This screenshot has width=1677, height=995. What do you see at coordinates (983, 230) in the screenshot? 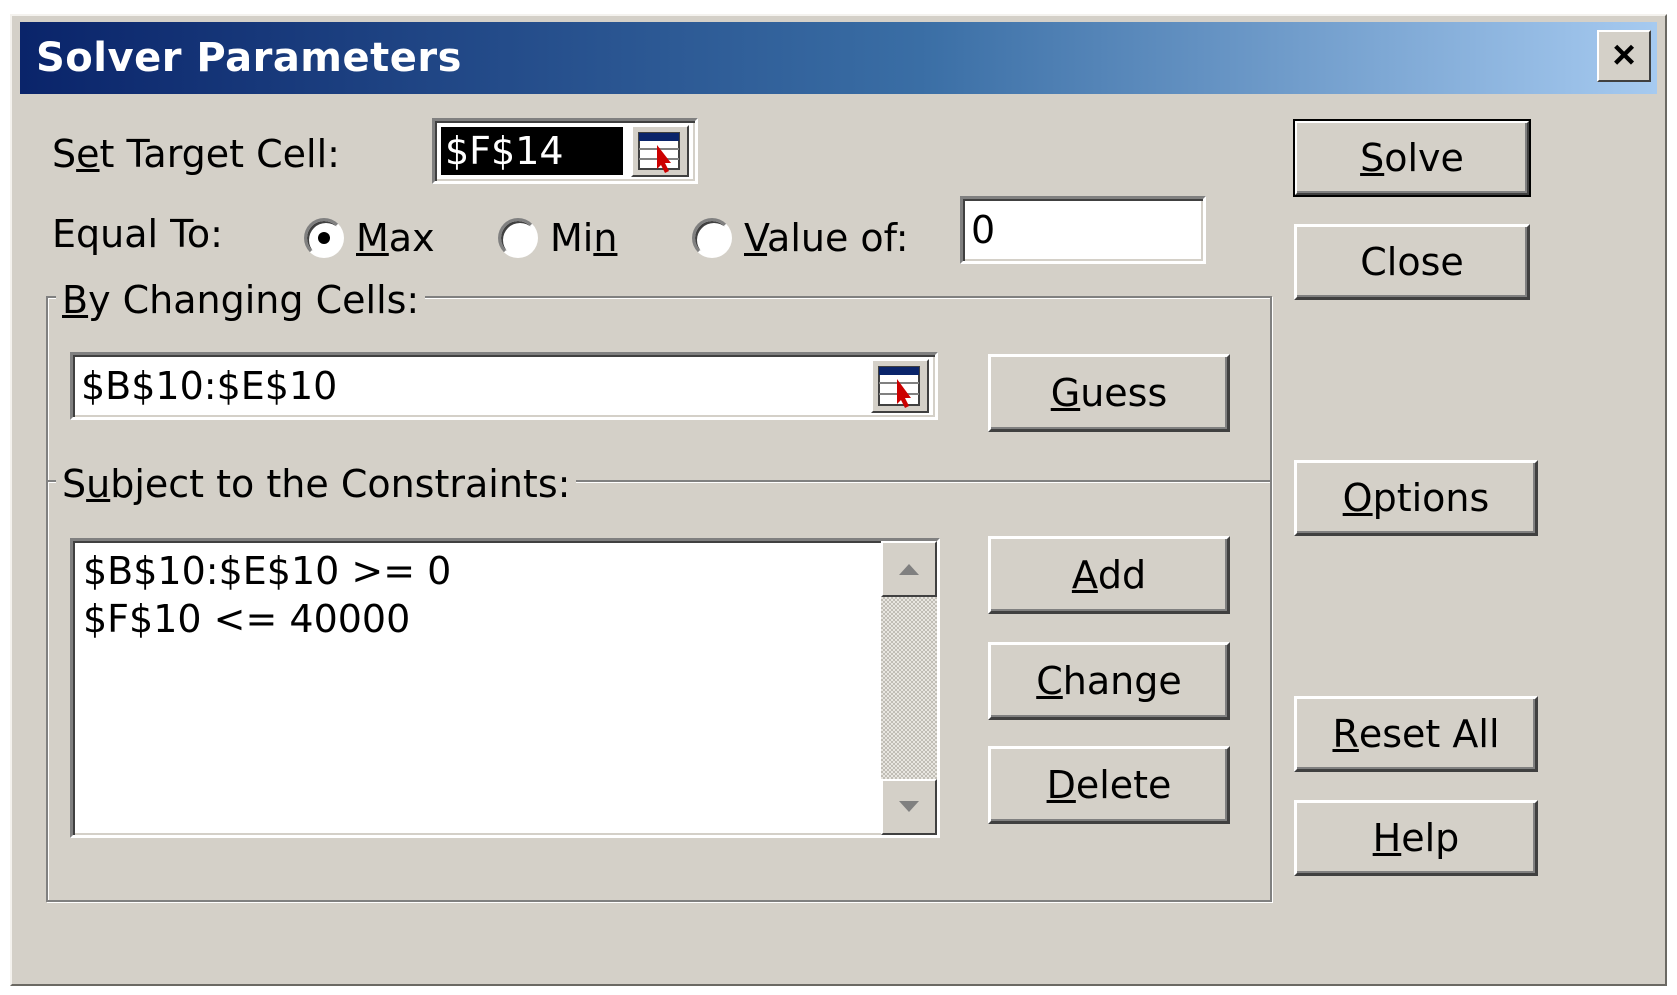
I see `value-of-text: 0` at bounding box center [983, 230].